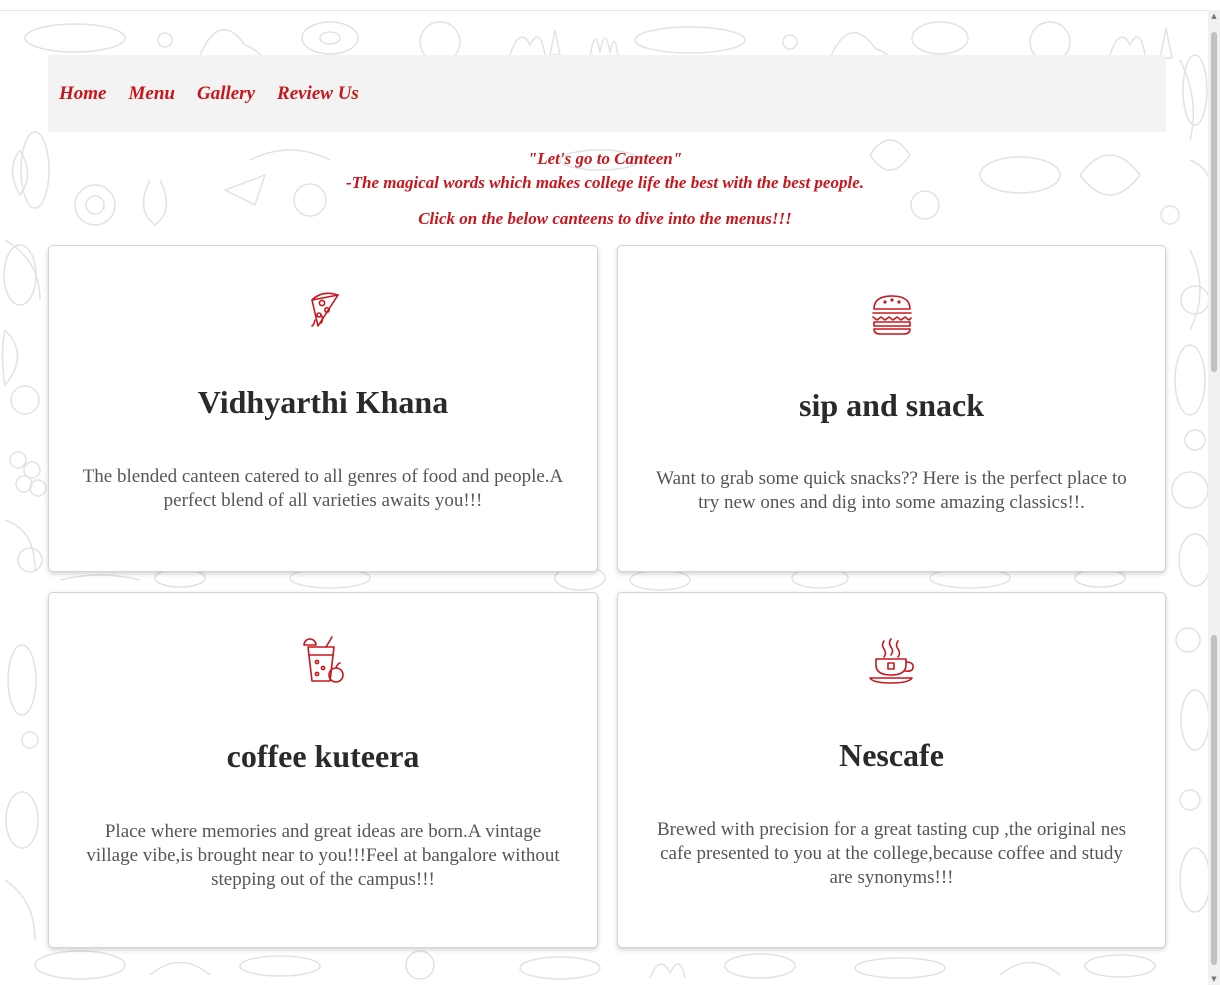 This screenshot has width=1220, height=985. What do you see at coordinates (1214, 800) in the screenshot?
I see `scrollbar-thumb-lower` at bounding box center [1214, 800].